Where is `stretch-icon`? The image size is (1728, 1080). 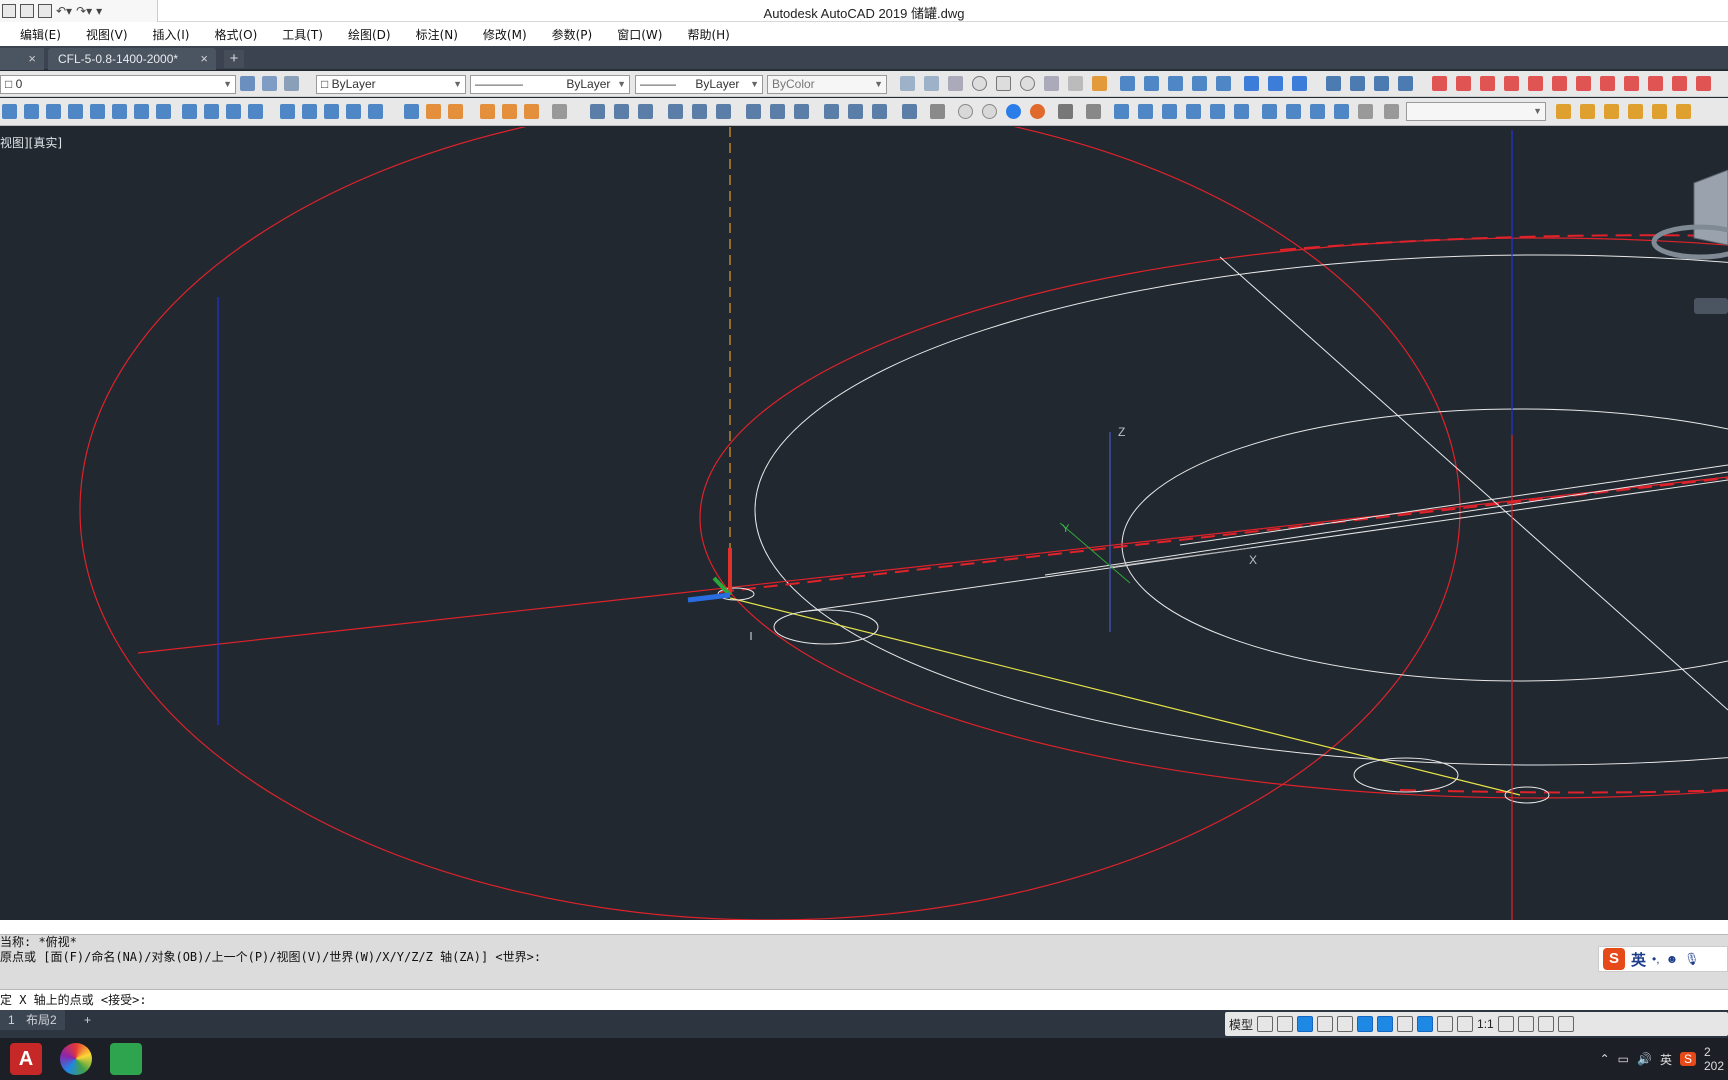 stretch-icon is located at coordinates (119, 111).